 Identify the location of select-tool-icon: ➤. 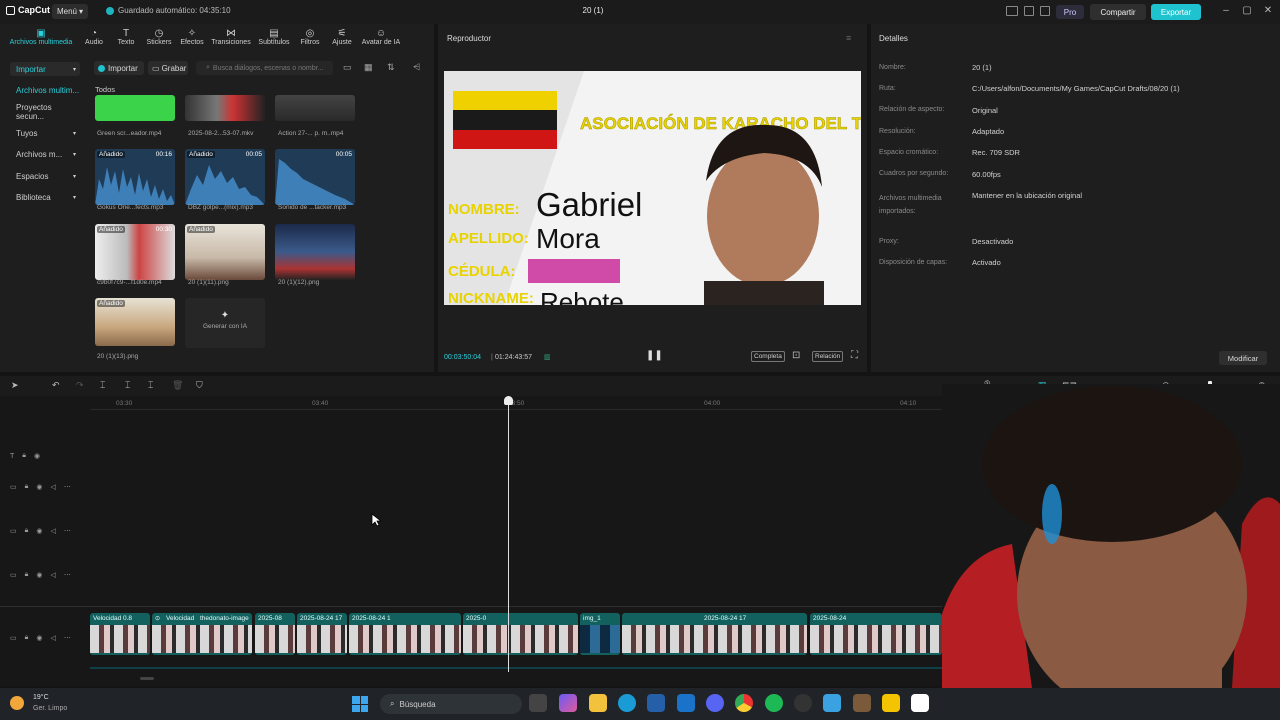
(15, 385).